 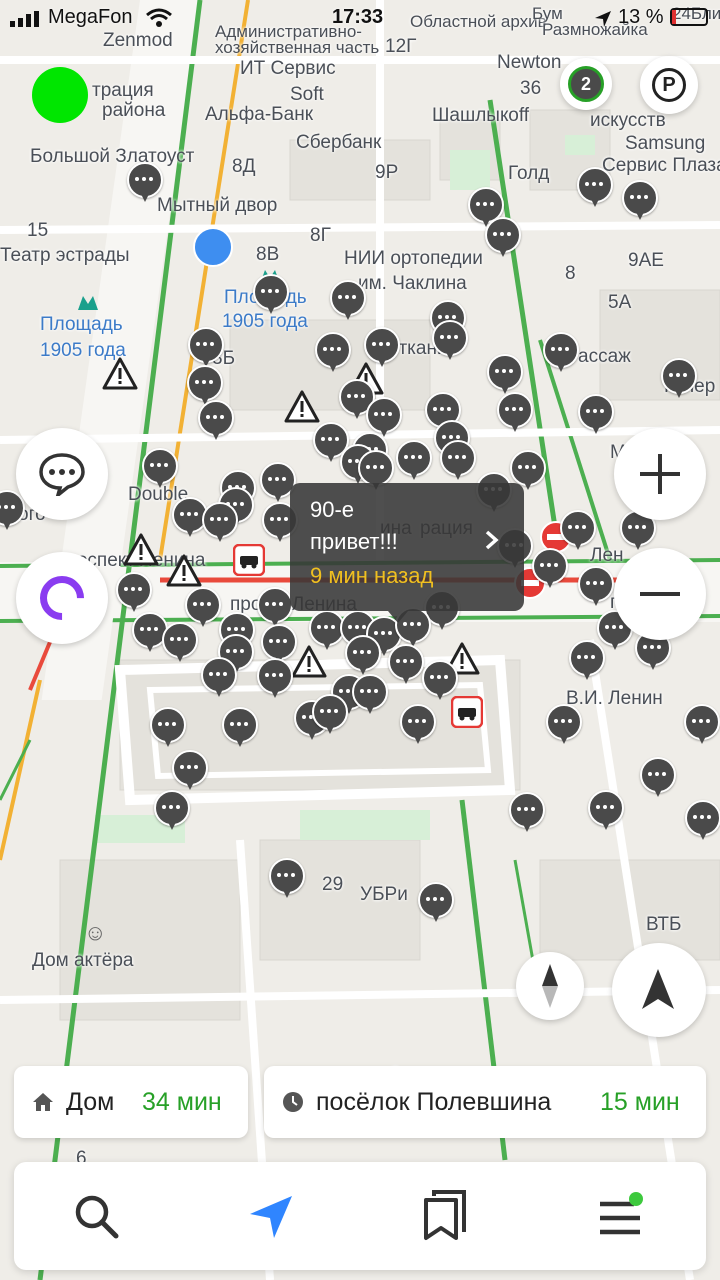 What do you see at coordinates (485, 1102) in the screenshot?
I see `route-recent-card: посёлок Полевшина 15 мин` at bounding box center [485, 1102].